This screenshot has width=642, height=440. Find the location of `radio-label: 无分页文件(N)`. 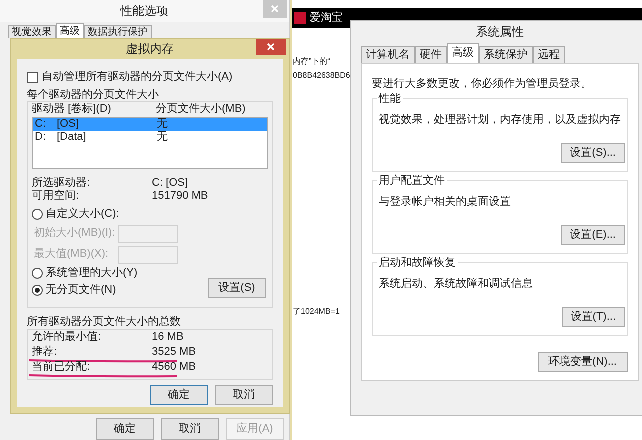

radio-label: 无分页文件(N) is located at coordinates (81, 290).